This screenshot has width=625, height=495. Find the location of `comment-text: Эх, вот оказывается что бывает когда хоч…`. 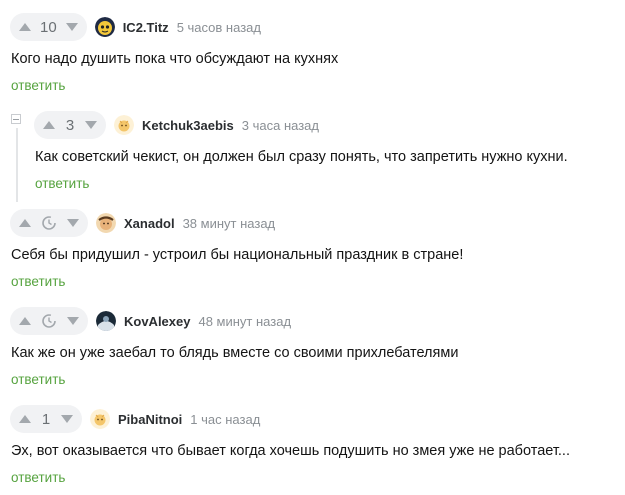

comment-text: Эх, вот оказывается что бывает когда хоч… is located at coordinates (290, 451).